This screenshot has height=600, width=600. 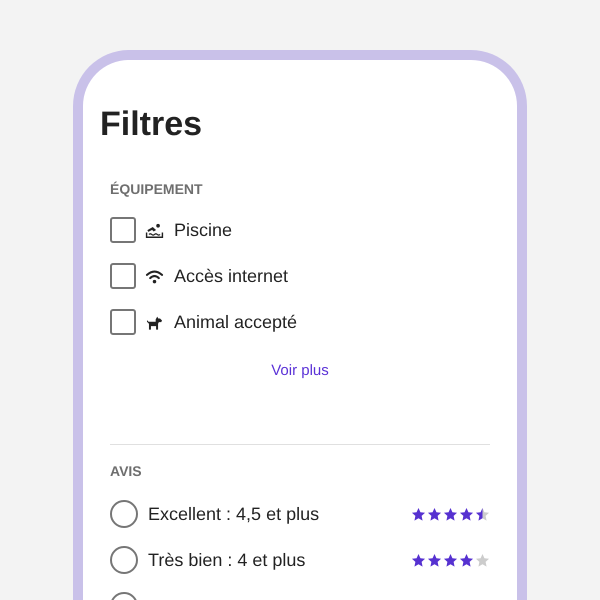 I want to click on section-heading: AVIS, so click(x=126, y=471).